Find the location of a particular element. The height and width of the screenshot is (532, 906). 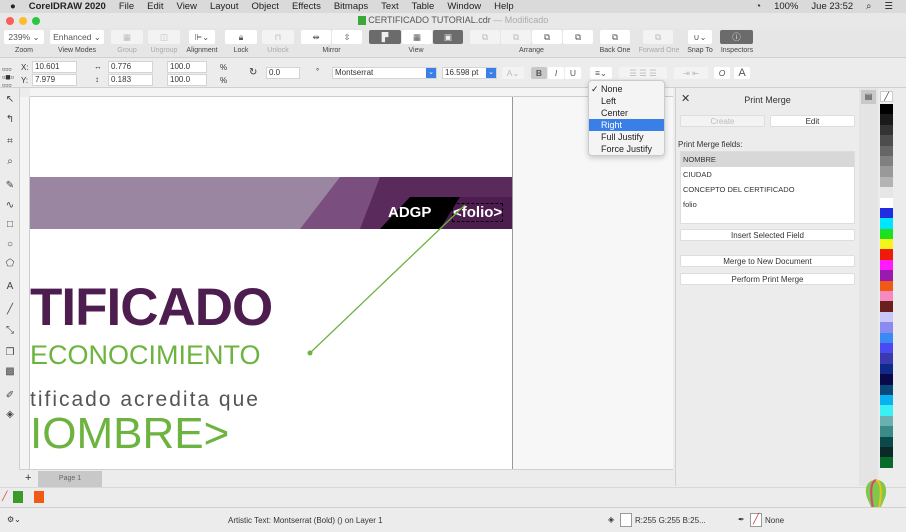

field-item: NOMBRE is located at coordinates (767, 159).